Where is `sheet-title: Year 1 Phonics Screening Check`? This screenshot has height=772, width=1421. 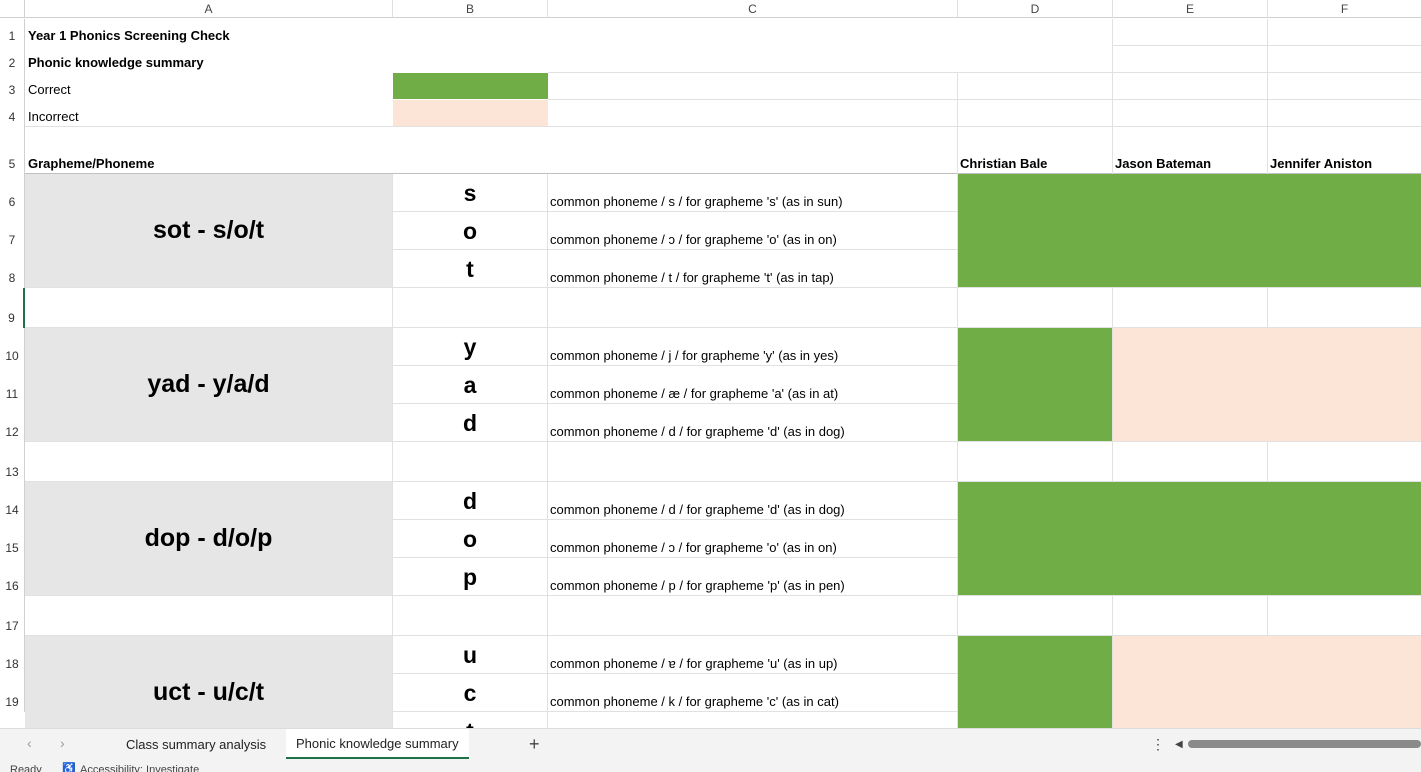
sheet-title: Year 1 Phonics Screening Check is located at coordinates (129, 35).